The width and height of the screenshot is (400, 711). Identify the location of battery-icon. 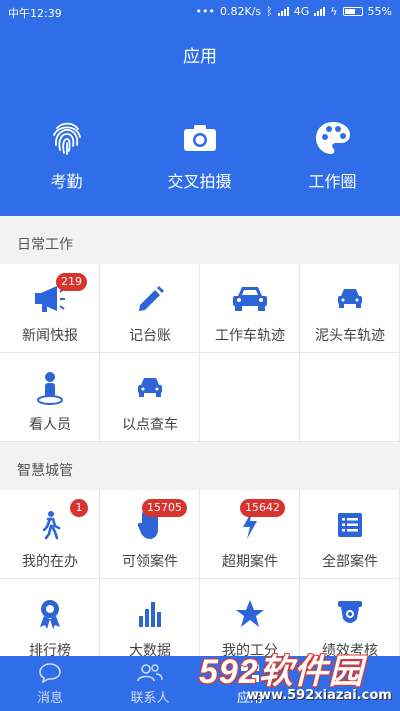
(352, 11).